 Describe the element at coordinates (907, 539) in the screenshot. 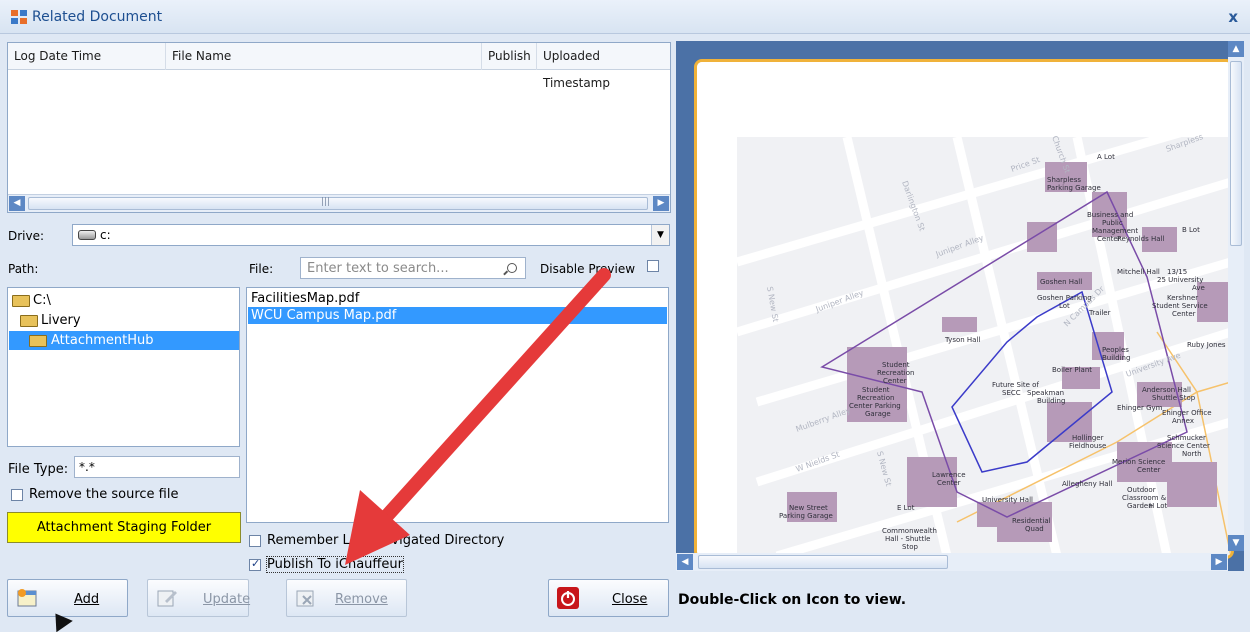

I see `svg-text: Hall - Shuttle` at that location.